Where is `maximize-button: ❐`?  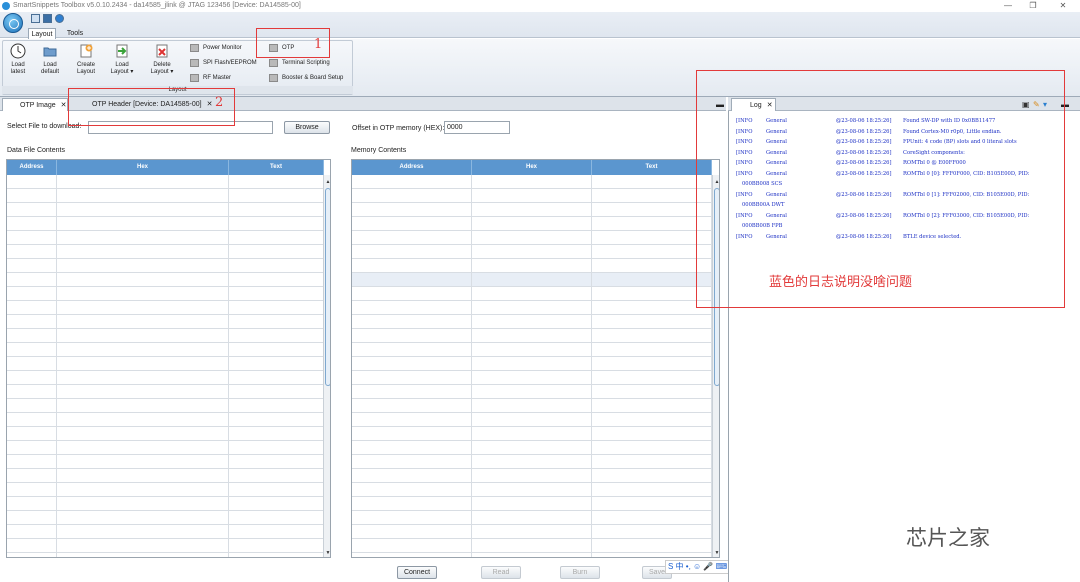
maximize-button: ❐ is located at coordinates (1033, 6).